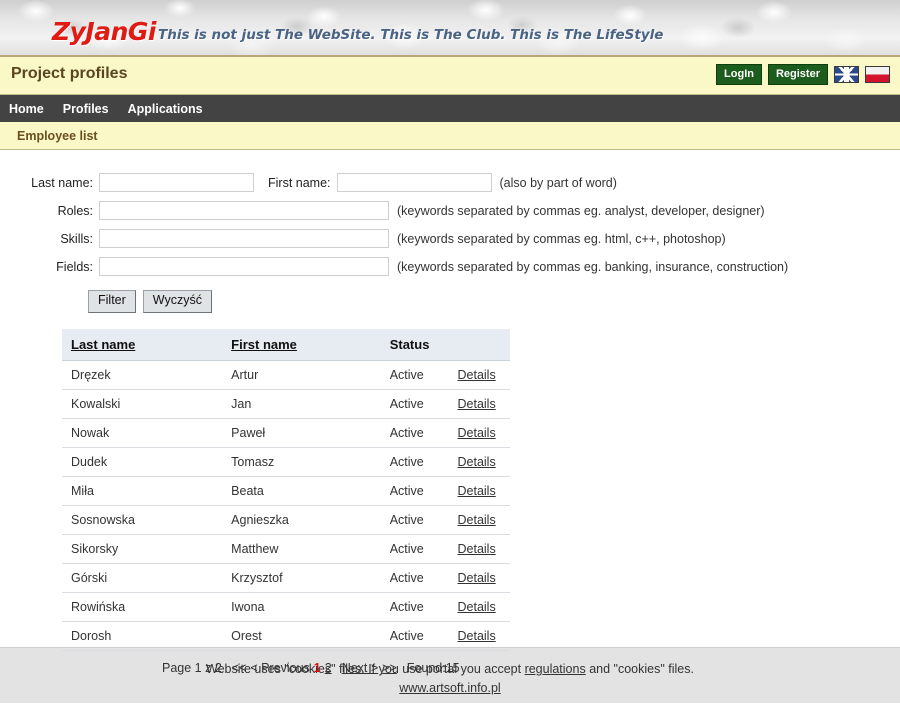  What do you see at coordinates (142, 491) in the screenshot?
I see `cell-last-name: Miła` at bounding box center [142, 491].